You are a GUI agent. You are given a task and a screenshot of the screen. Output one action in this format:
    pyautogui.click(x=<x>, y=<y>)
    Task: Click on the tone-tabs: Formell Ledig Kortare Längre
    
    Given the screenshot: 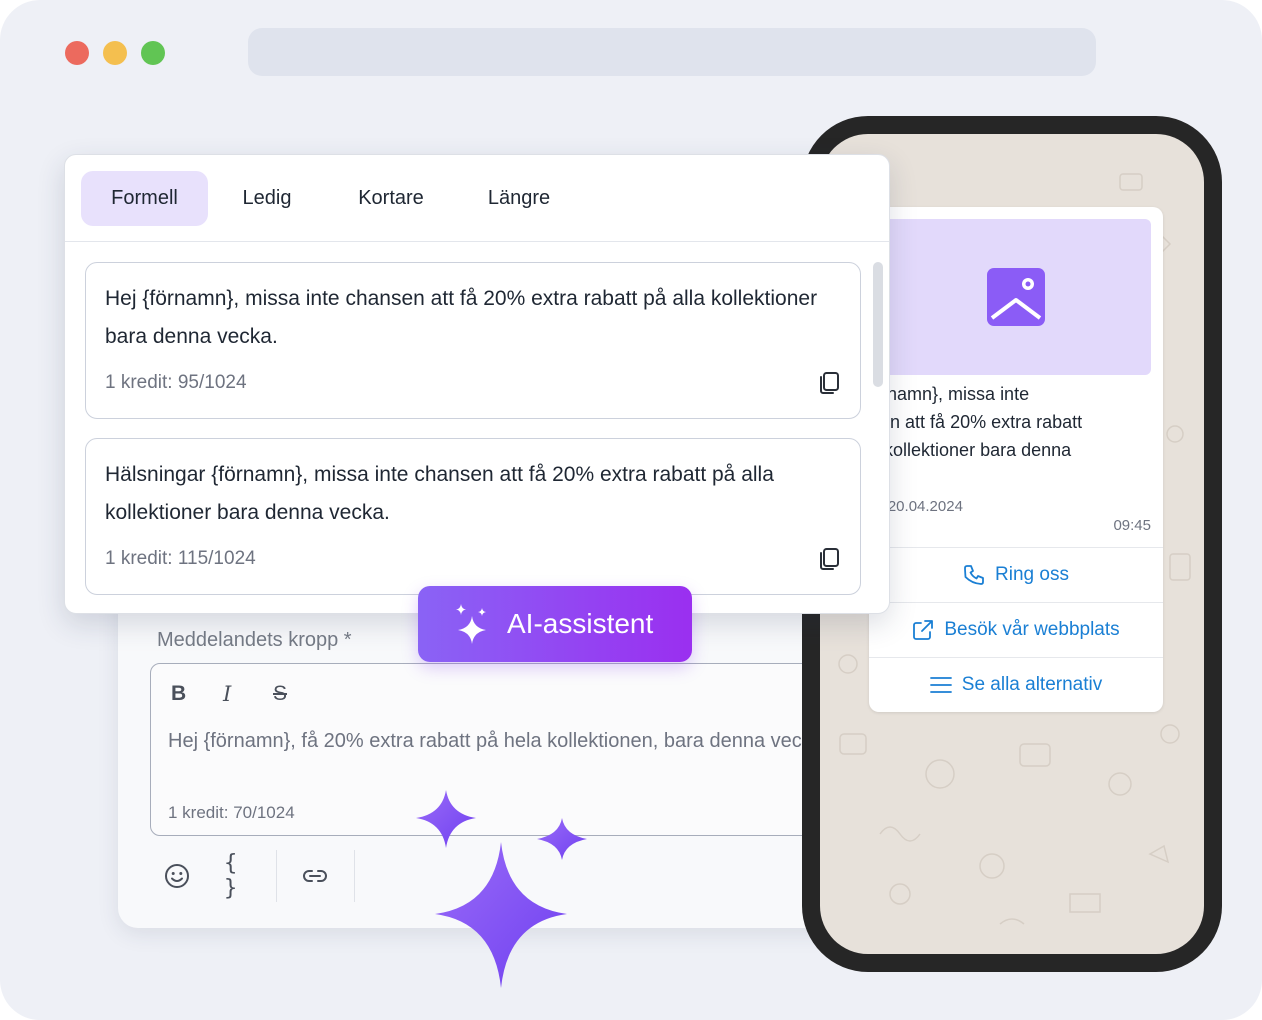 What is the action you would take?
    pyautogui.click(x=477, y=198)
    